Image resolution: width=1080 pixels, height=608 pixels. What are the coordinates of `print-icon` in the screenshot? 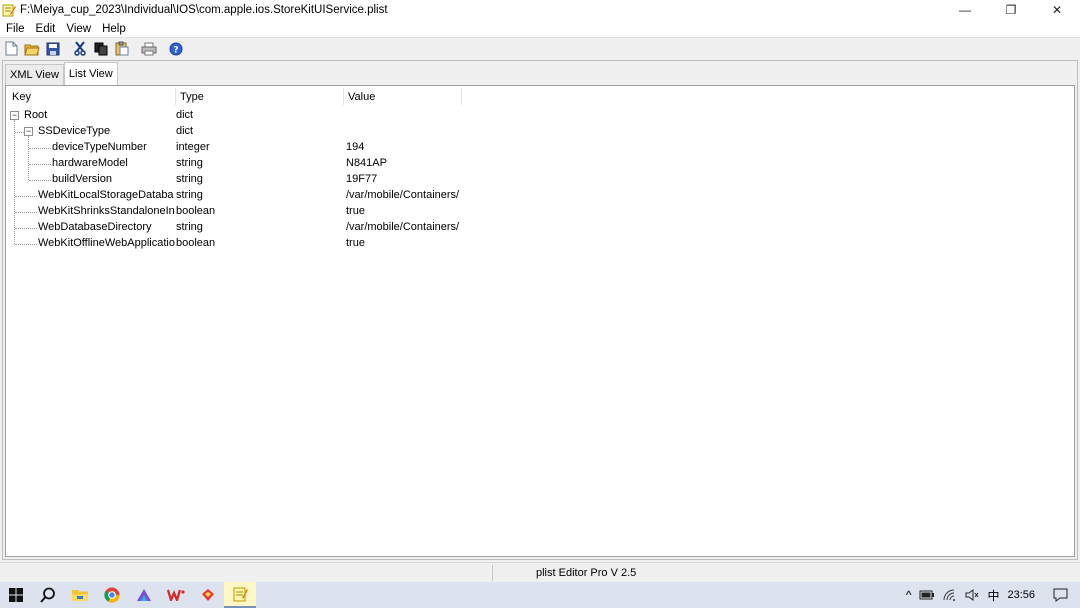 It's located at (149, 49).